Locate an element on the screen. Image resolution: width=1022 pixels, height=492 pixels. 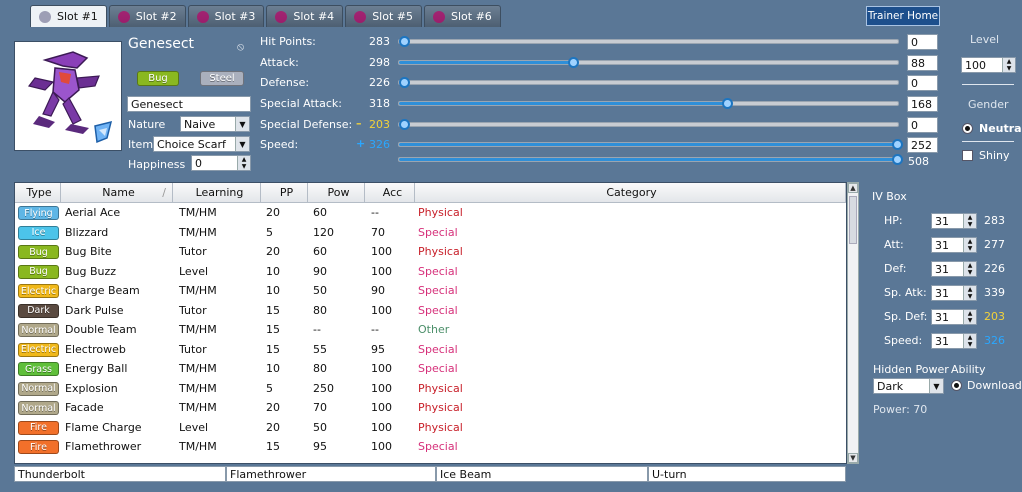
table-row: Electric Electroweb Tutor 15 55 95 Special is located at coordinates (430, 350).